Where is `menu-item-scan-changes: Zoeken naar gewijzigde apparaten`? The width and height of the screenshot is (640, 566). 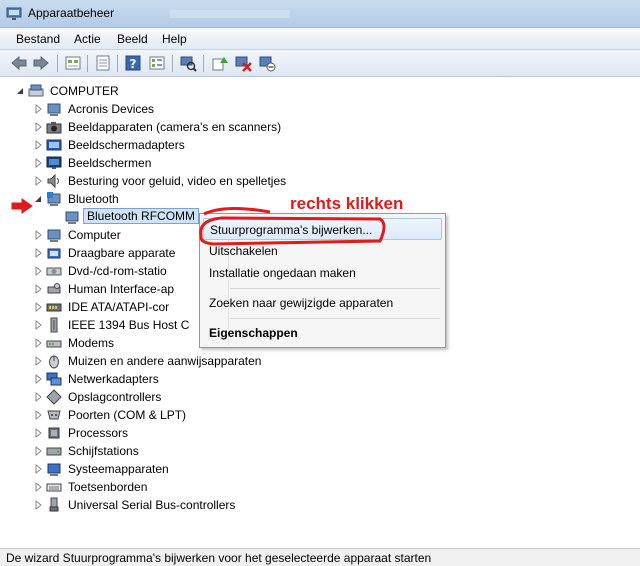
menu-item-scan-changes: Zoeken naar gewijzigde apparaten is located at coordinates (322, 303).